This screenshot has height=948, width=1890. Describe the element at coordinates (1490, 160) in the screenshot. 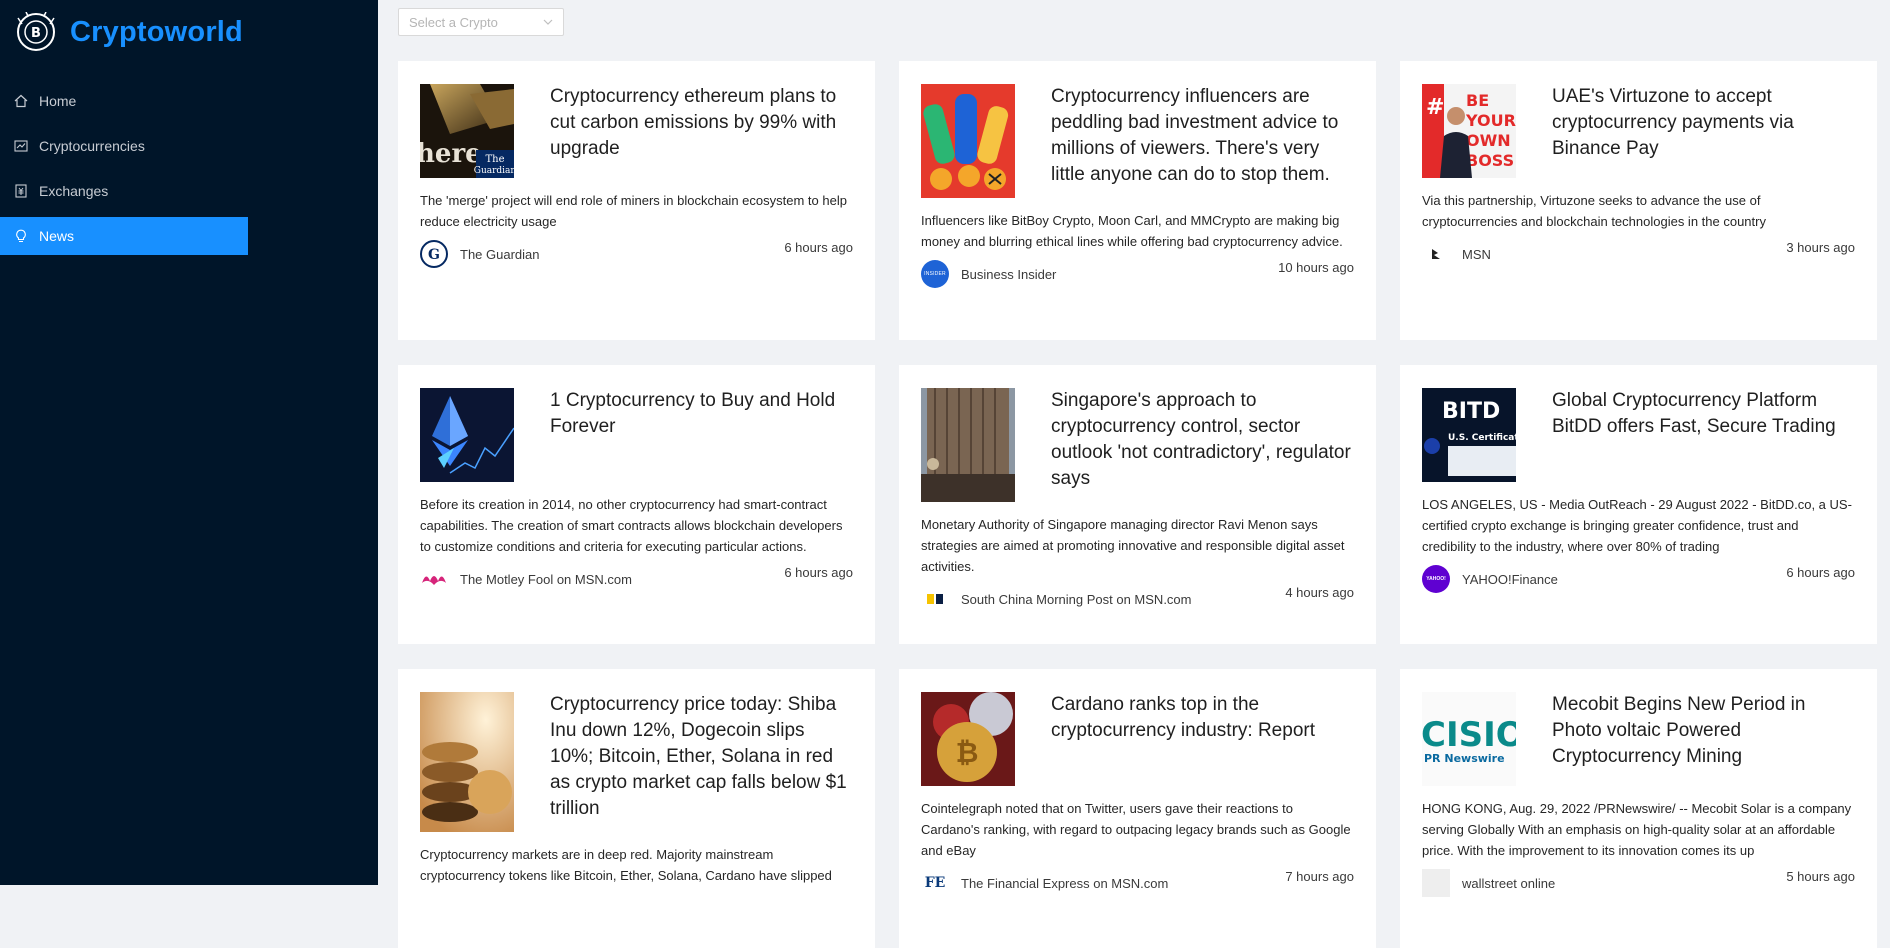

I see `thumb-word-4: BOSS` at that location.